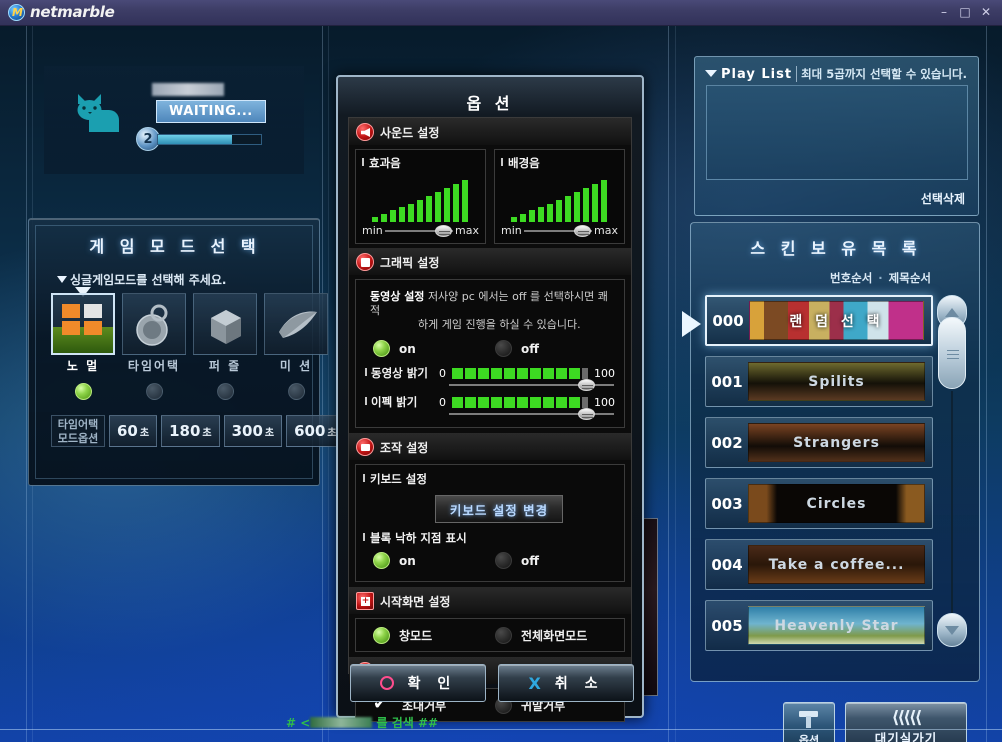 The width and height of the screenshot is (1002, 742). What do you see at coordinates (530, 560) in the screenshot?
I see `drop-marker-off-label: off` at bounding box center [530, 560].